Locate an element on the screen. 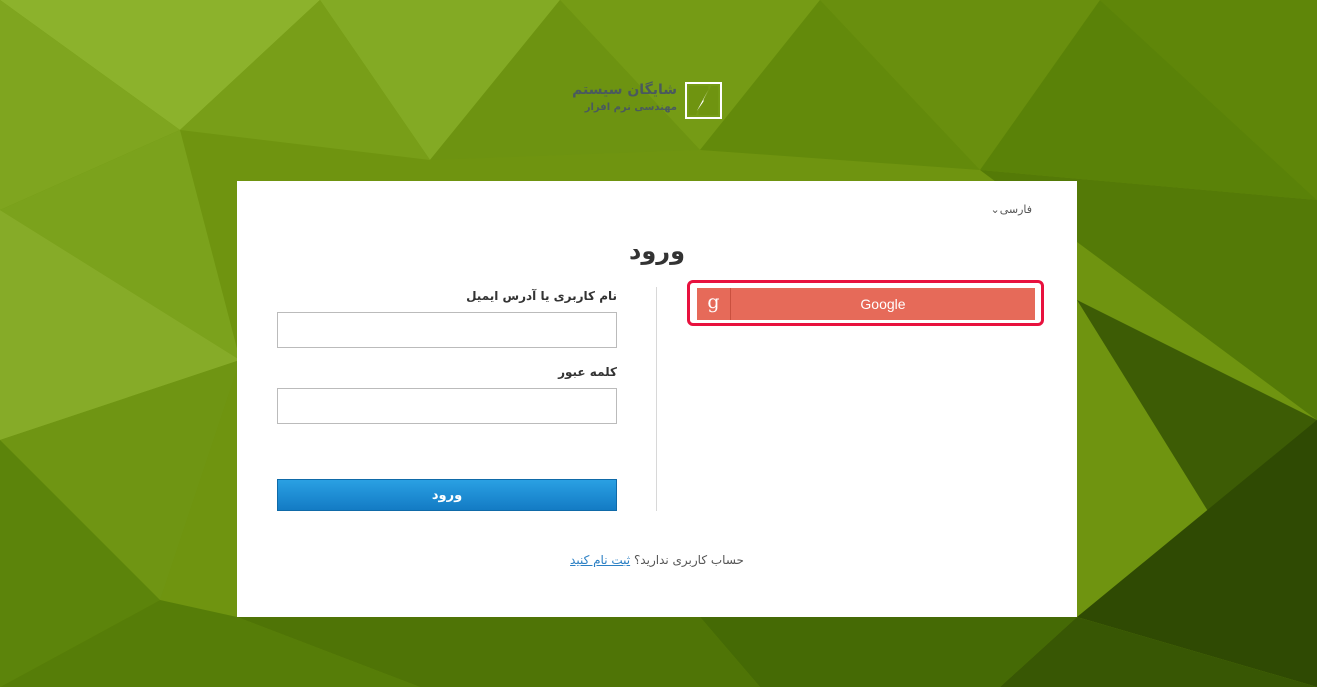 This screenshot has width=1317, height=687. register-prompt: حساب کاربری ندارید؟ ثبت نام کنید is located at coordinates (657, 560).